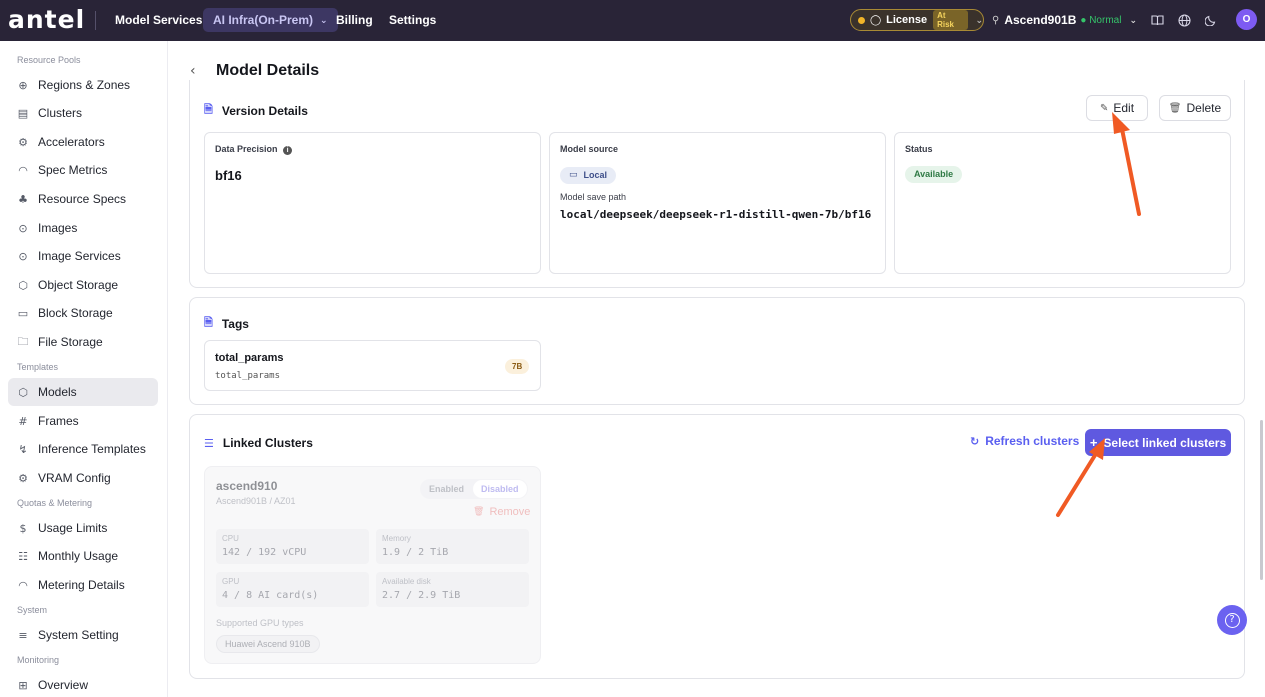  I want to click on sidebar-item-inference-templates: ↯ Inference Templates, so click(83, 449).